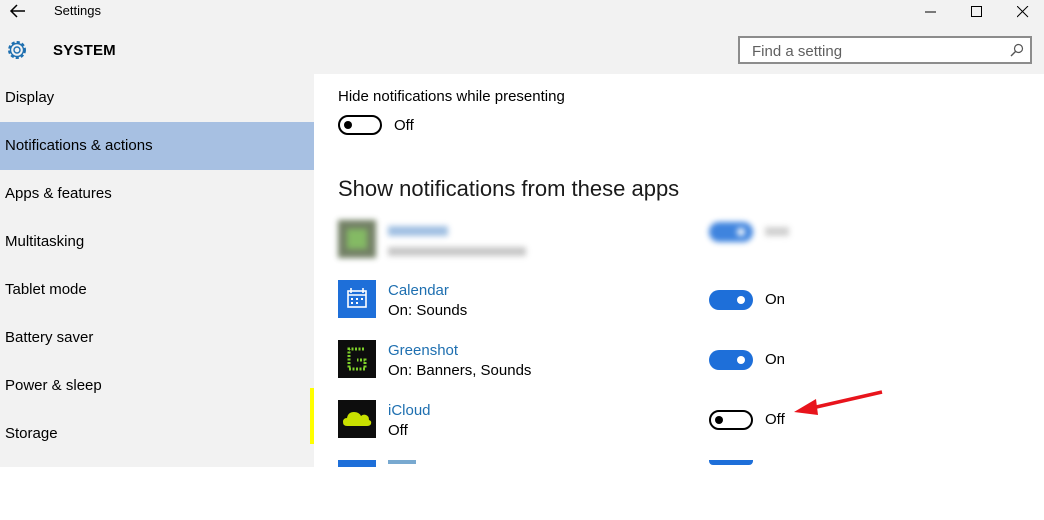  I want to click on sidebar-item-tablet-mode: Tablet mode, so click(157, 290).